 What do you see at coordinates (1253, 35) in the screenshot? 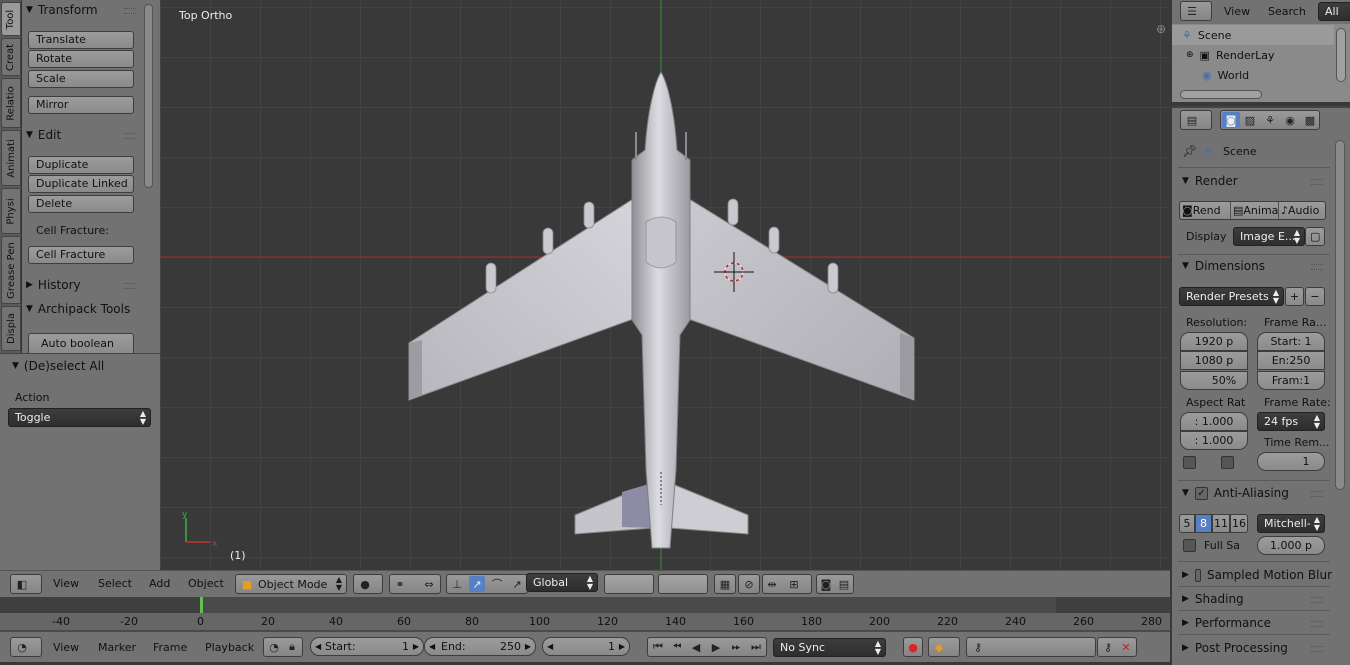
I see `outliner-row-scene: ⚘ Scene` at bounding box center [1253, 35].